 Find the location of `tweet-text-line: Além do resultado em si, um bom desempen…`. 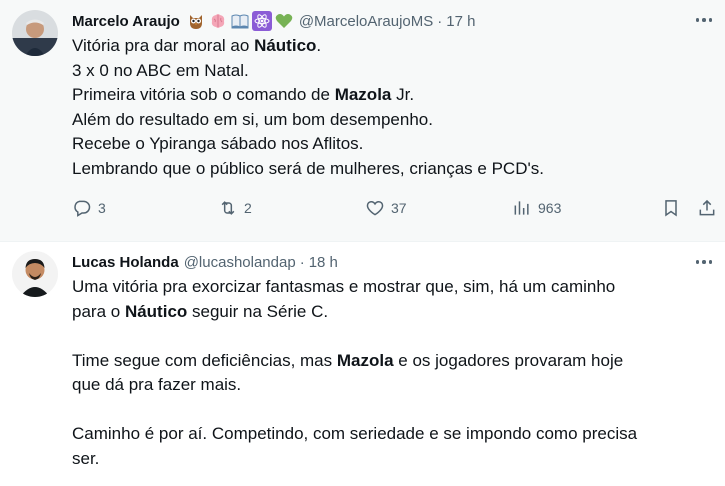

tweet-text-line: Além do resultado em si, um bom desempen… is located at coordinates (390, 120).